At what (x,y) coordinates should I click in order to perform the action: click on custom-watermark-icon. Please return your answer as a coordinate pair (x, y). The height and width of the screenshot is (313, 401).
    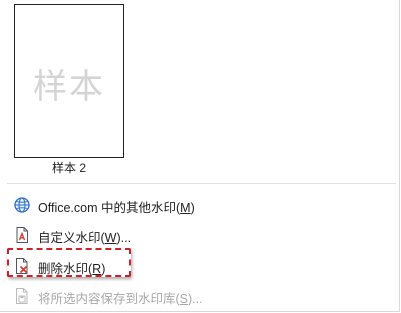
    Looking at the image, I should click on (22, 235).